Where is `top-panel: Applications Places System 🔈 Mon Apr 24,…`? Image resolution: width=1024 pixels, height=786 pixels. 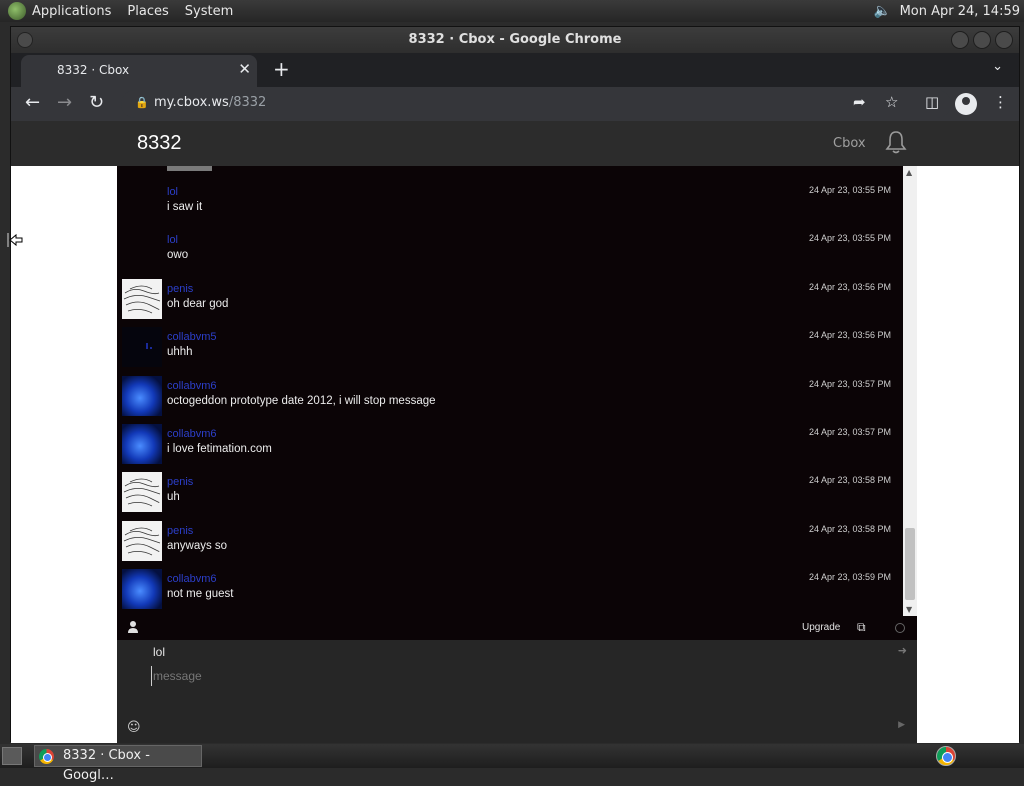
top-panel: Applications Places System 🔈 Mon Apr 24,… is located at coordinates (512, 11).